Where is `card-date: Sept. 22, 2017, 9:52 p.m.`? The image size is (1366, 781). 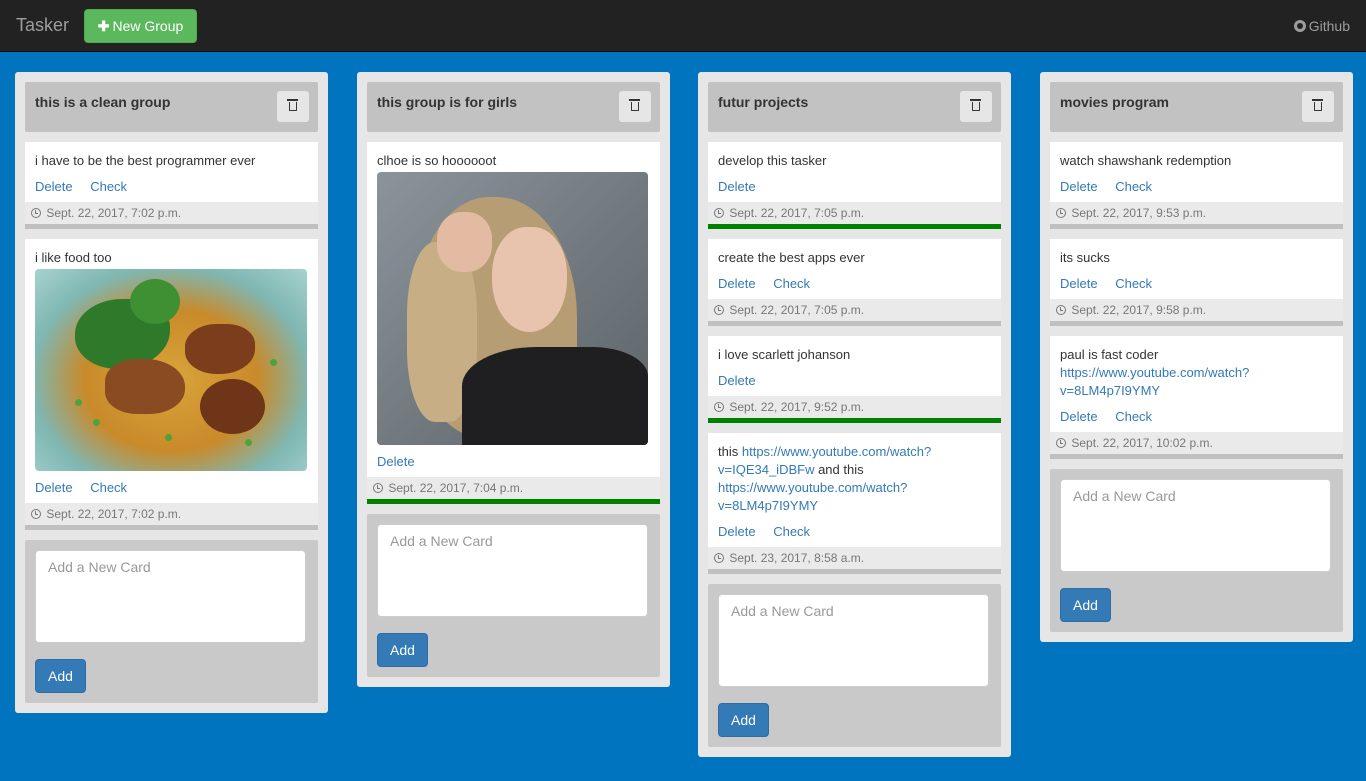 card-date: Sept. 22, 2017, 9:52 p.m. is located at coordinates (854, 407).